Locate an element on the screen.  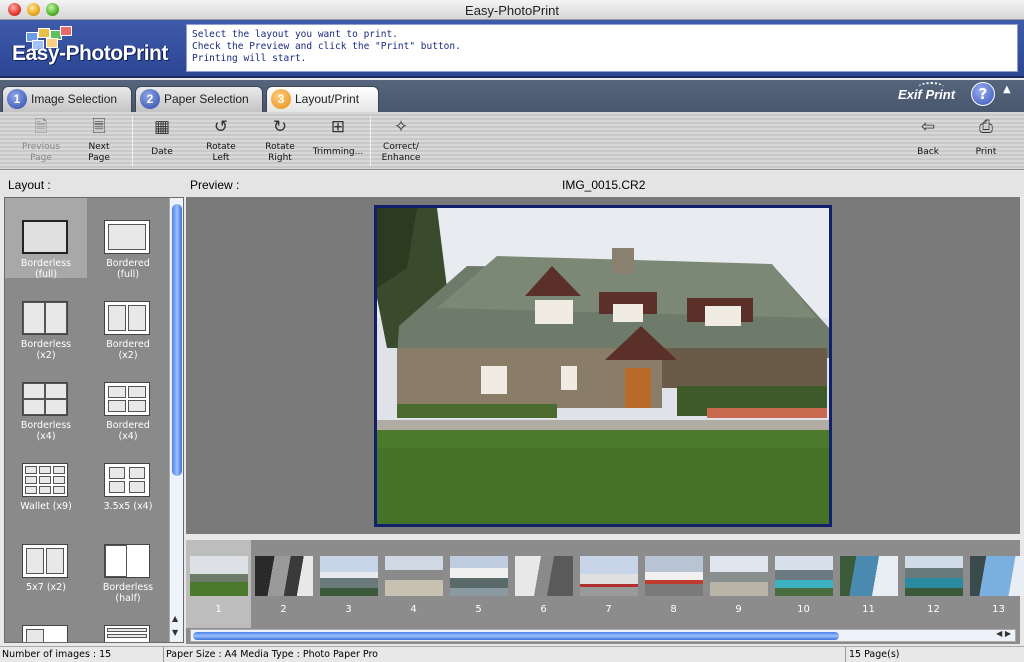
thumbnail-strip: 1 2 3 4 5 6 7 8 9 10 11 12 13 ◀ ▶ is located at coordinates (605, 592).